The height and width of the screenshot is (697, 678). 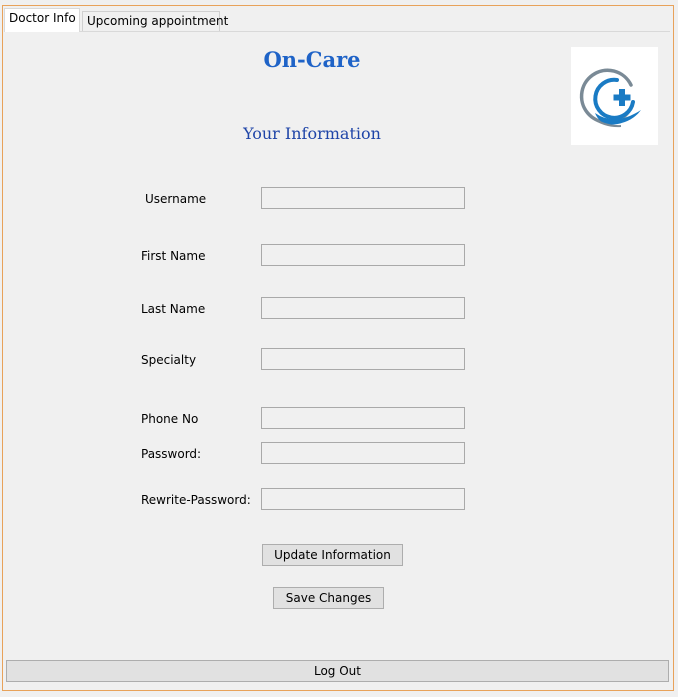 I want to click on rewrite-password-label: Rewrite-Password:, so click(x=196, y=500).